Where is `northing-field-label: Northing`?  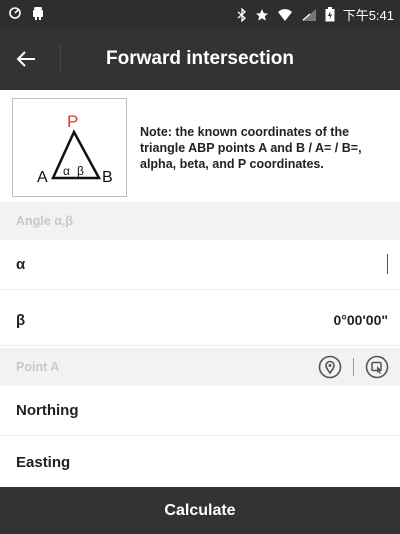 northing-field-label: Northing is located at coordinates (47, 410).